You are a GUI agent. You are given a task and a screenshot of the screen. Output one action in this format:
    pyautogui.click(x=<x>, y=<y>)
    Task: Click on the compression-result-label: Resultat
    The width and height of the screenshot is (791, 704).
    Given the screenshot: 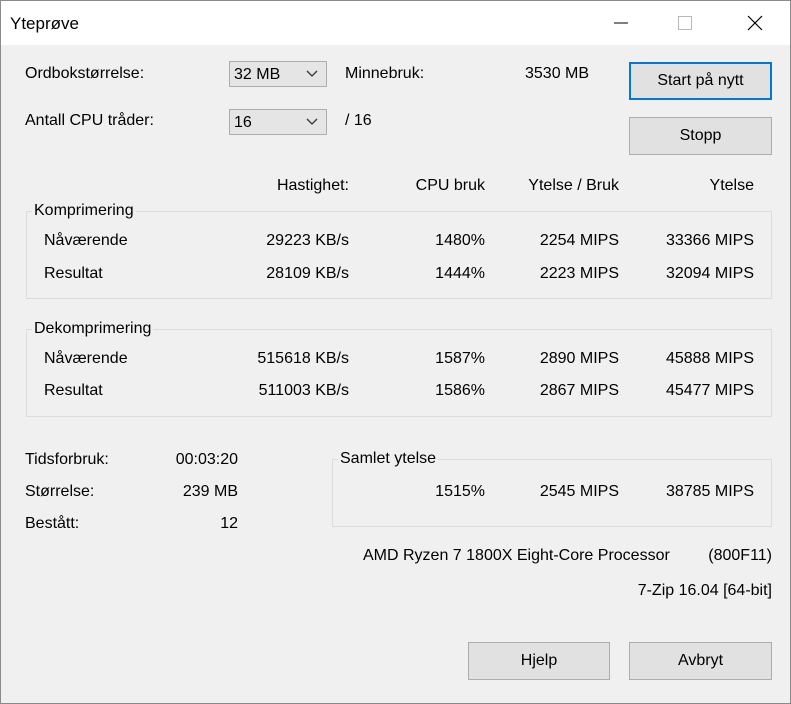 What is the action you would take?
    pyautogui.click(x=73, y=273)
    